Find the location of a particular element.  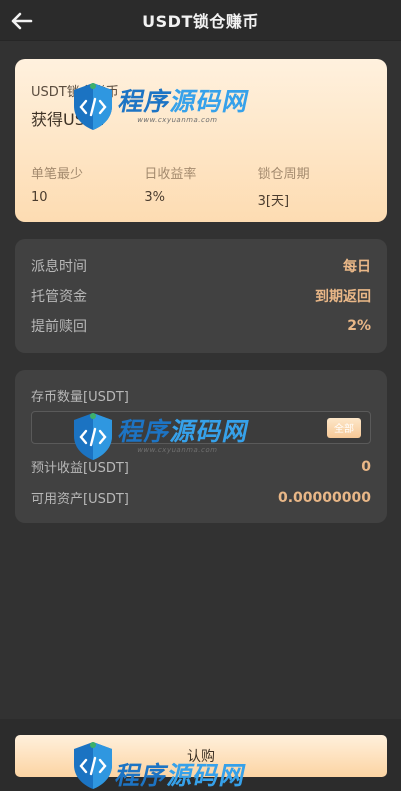

stat-value: 10 is located at coordinates (39, 197).